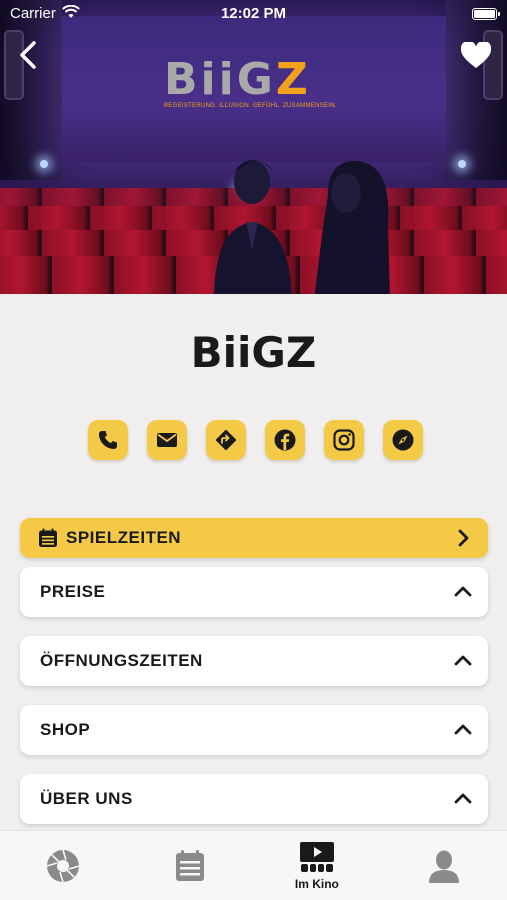 The image size is (507, 900). What do you see at coordinates (253, 352) in the screenshot?
I see `page-title: BiiGZ` at bounding box center [253, 352].